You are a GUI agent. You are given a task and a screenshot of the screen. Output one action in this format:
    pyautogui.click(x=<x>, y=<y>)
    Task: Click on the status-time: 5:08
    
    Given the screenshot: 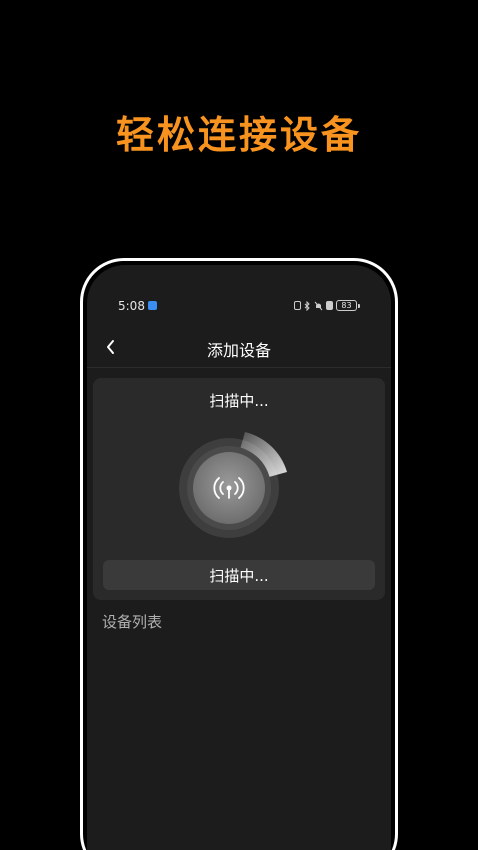 What is the action you would take?
    pyautogui.click(x=131, y=306)
    